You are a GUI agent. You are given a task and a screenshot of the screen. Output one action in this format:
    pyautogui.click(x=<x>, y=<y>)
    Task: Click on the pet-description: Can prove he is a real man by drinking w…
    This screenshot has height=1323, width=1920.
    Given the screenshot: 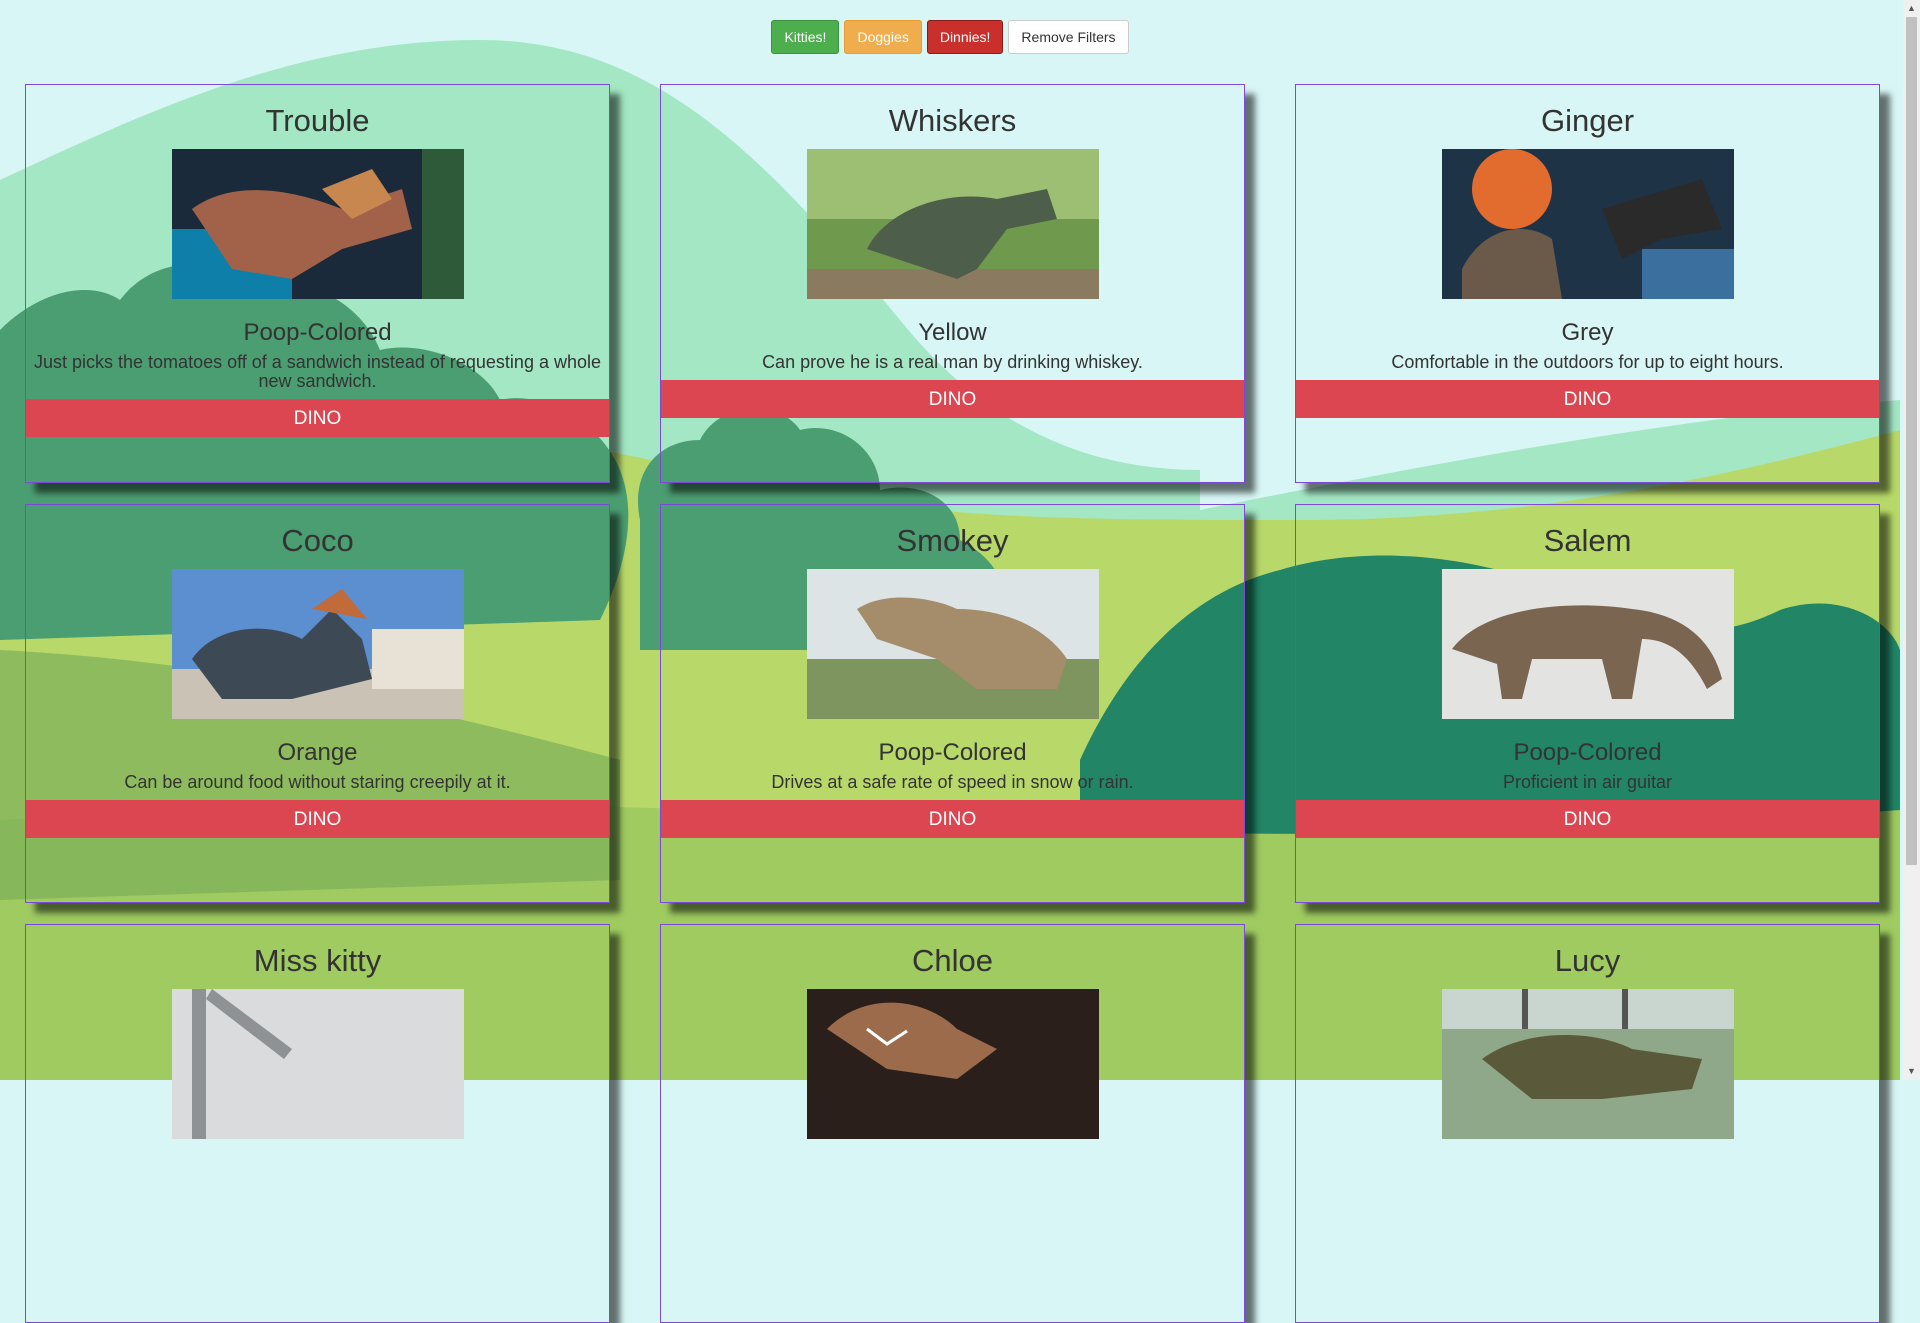 What is the action you would take?
    pyautogui.click(x=952, y=362)
    